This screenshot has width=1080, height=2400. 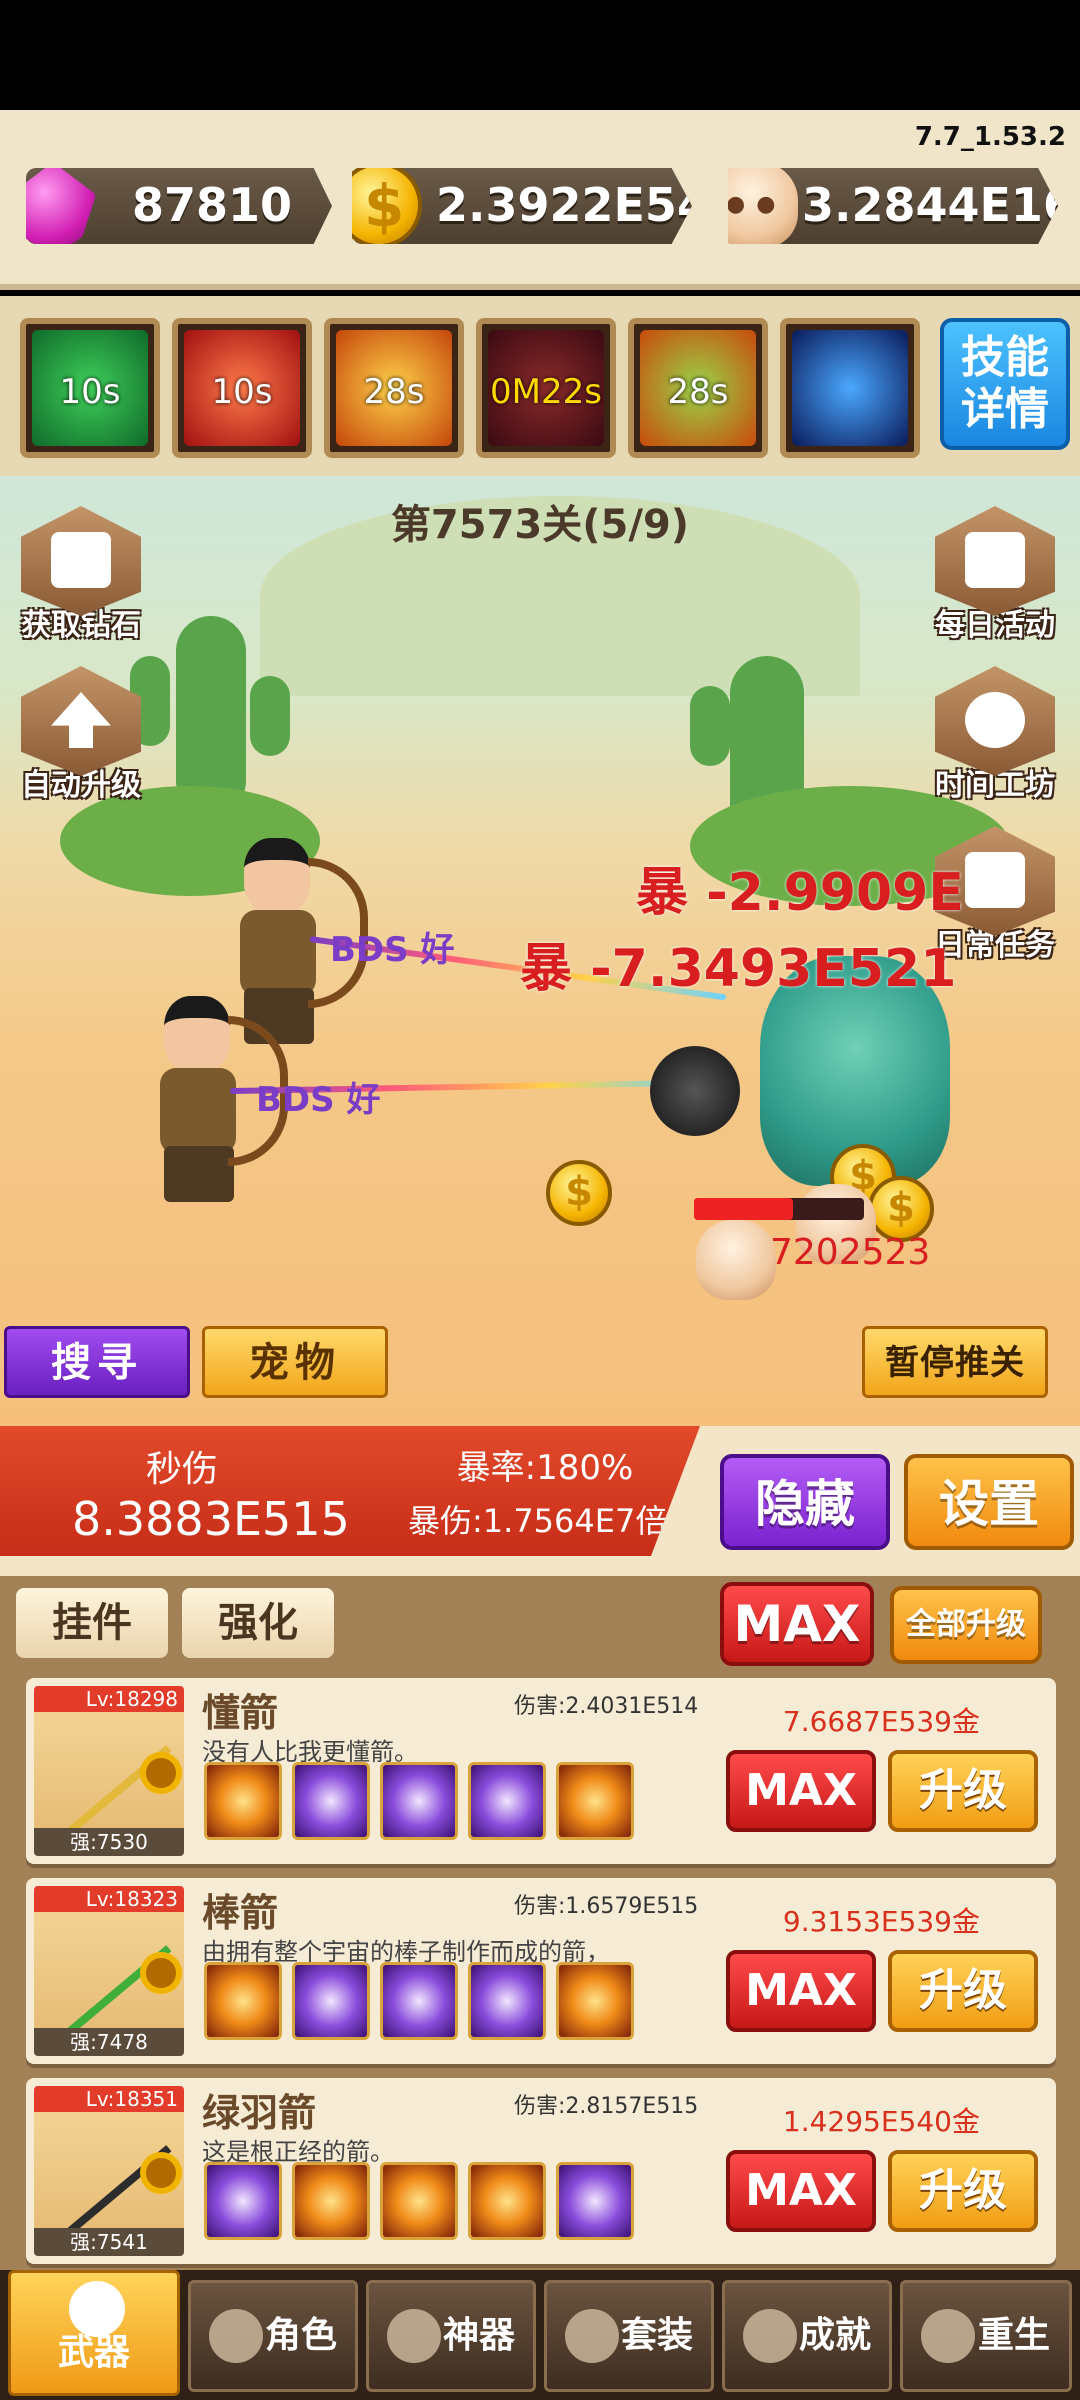 What do you see at coordinates (606, 1706) in the screenshot?
I see `weapon-damage: 伤害:2.4031E514` at bounding box center [606, 1706].